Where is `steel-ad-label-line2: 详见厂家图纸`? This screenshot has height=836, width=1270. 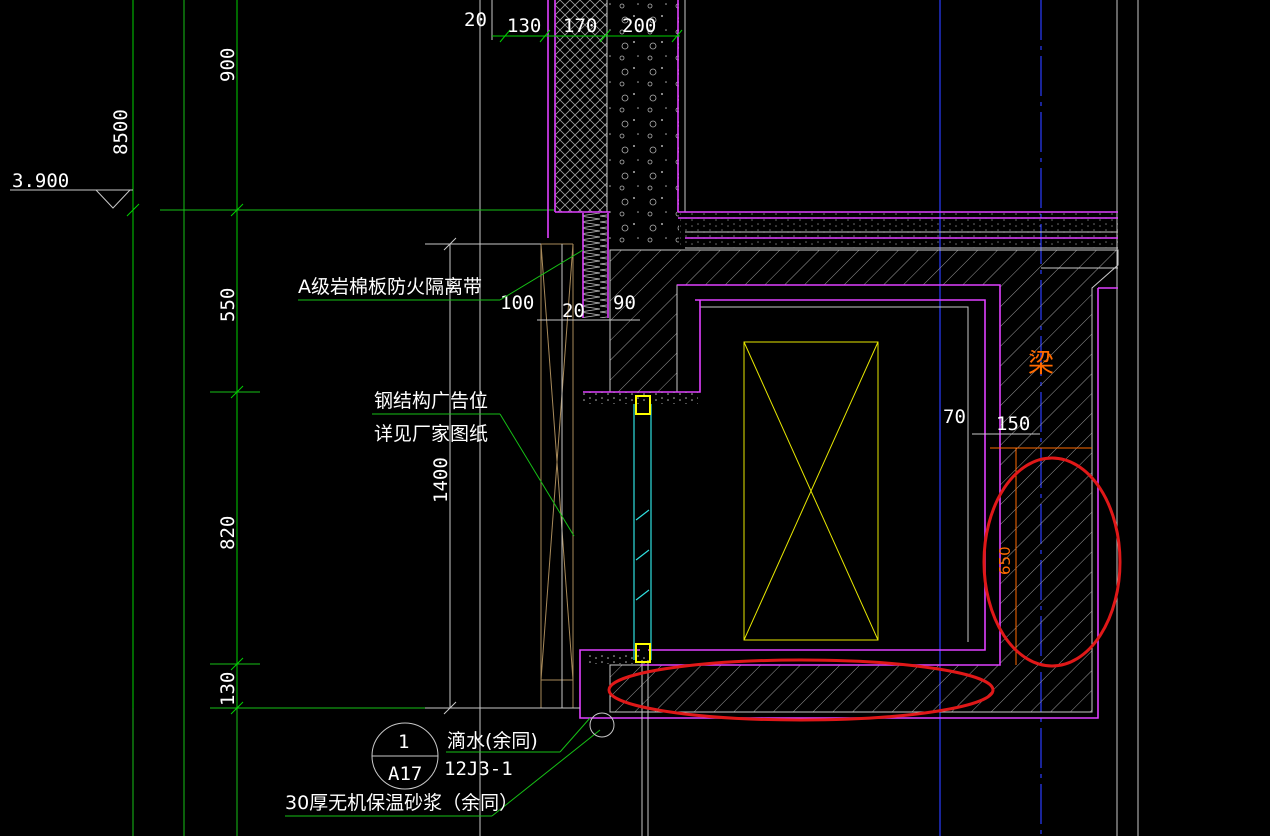 steel-ad-label-line2: 详见厂家图纸 is located at coordinates (431, 434).